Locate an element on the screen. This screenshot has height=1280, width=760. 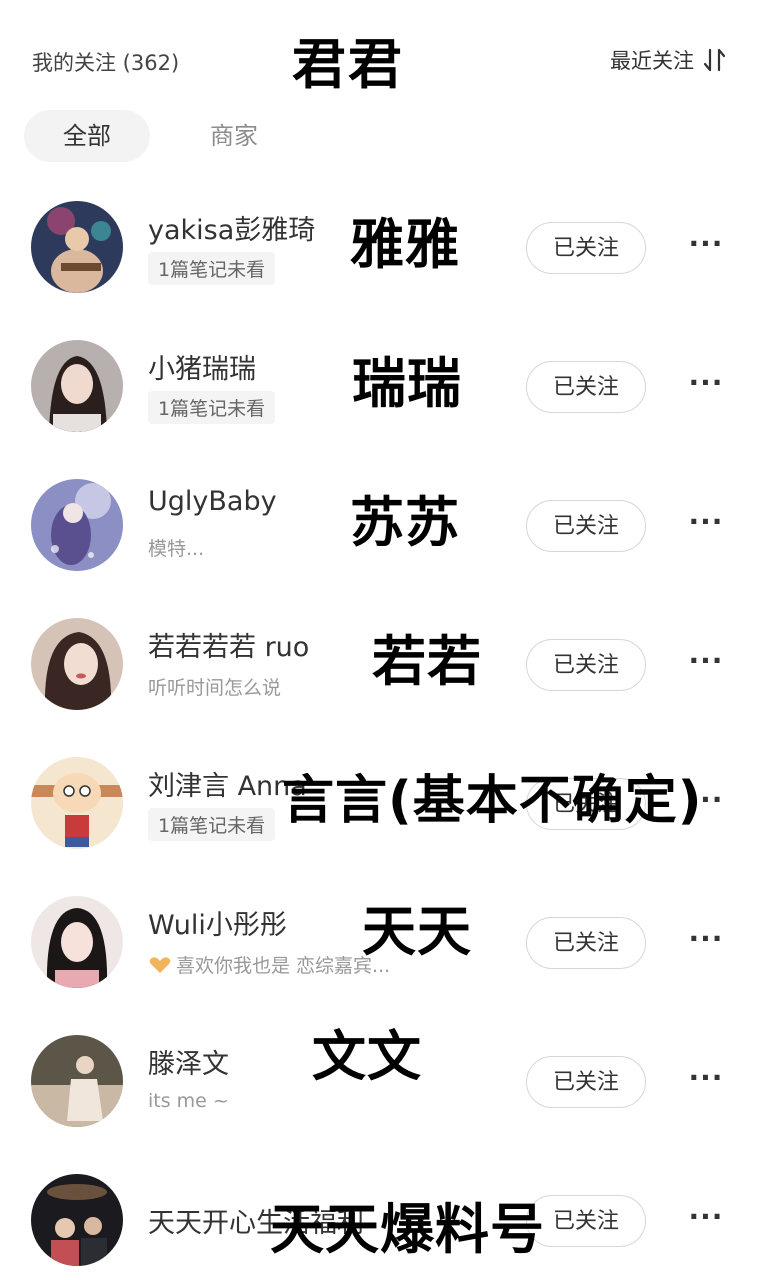
account-bio: its me ~ is located at coordinates (188, 1101).